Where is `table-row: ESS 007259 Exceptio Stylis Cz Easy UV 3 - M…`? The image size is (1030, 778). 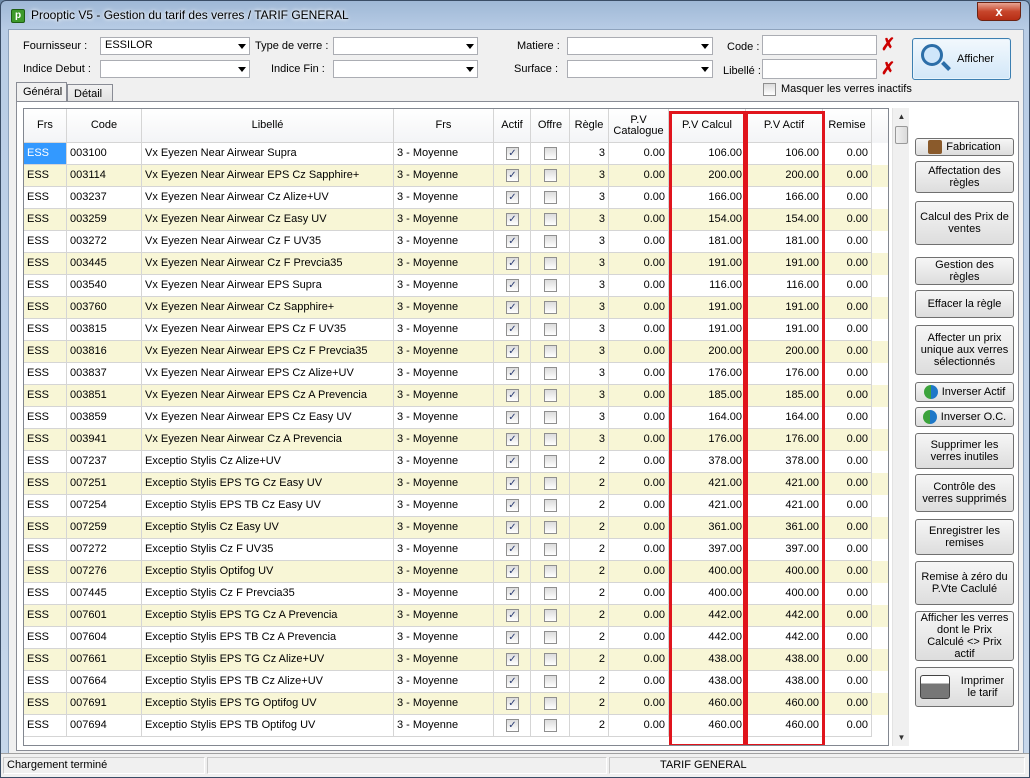 table-row: ESS 007259 Exceptio Stylis Cz Easy UV 3 - M… is located at coordinates (456, 528).